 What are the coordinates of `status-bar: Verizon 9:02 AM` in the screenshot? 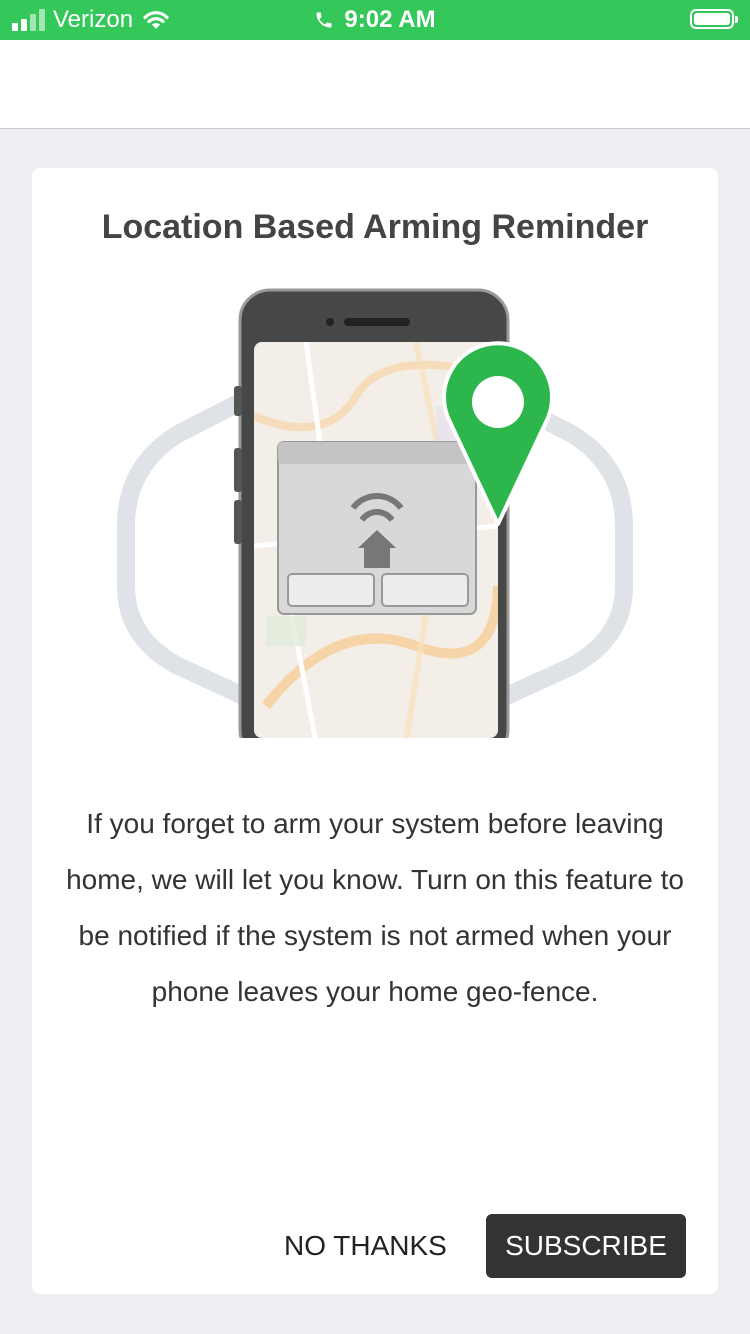 It's located at (375, 20).